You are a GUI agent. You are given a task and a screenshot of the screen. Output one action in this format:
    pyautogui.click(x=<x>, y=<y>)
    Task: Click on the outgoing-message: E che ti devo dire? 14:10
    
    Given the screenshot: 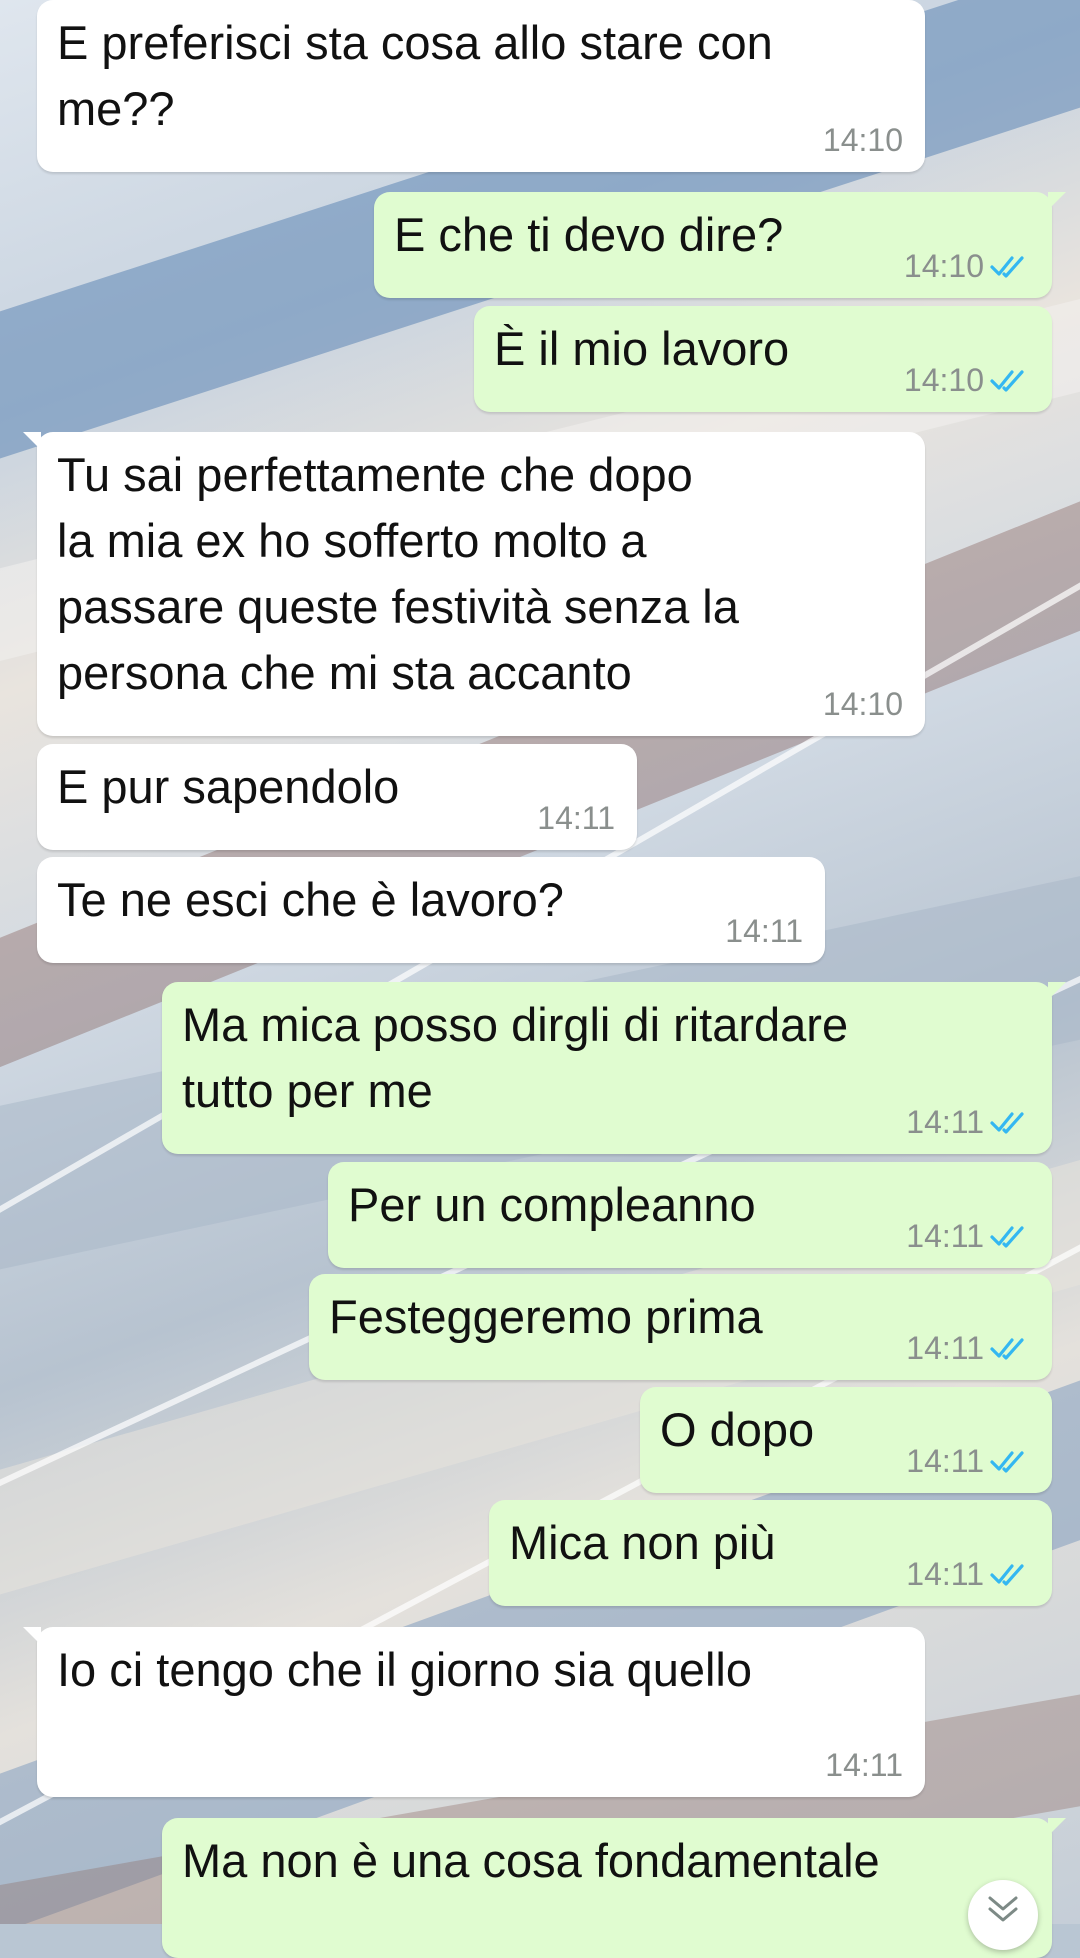 What is the action you would take?
    pyautogui.click(x=720, y=245)
    